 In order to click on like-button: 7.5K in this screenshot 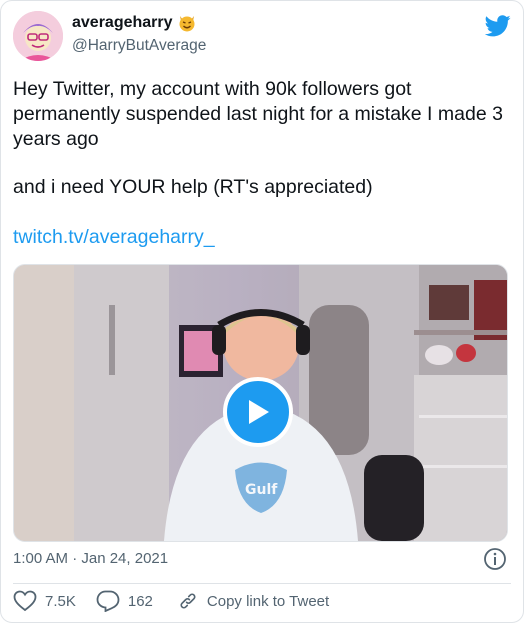, I will do `click(44, 601)`.